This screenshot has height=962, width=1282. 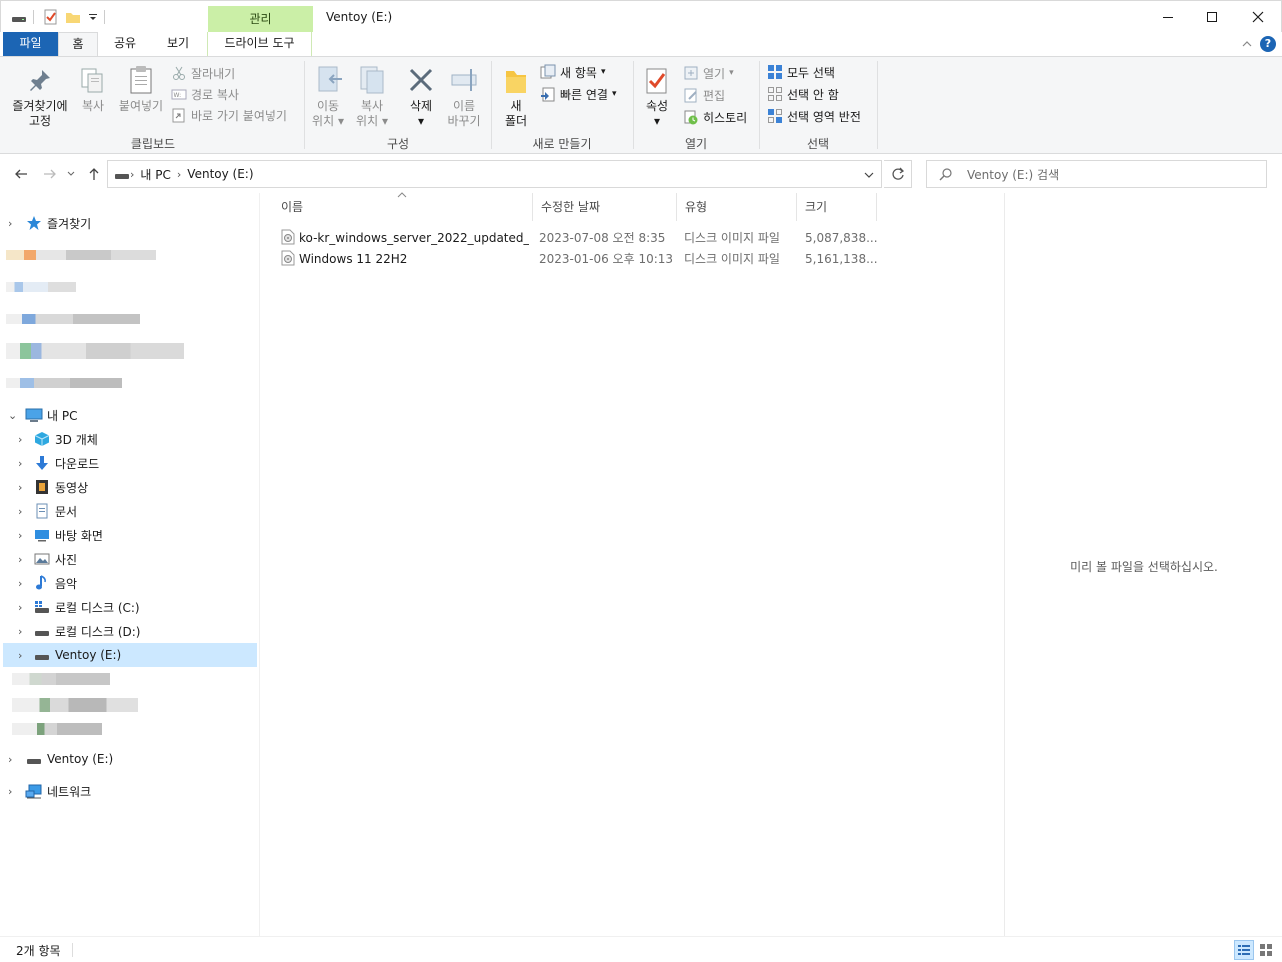 What do you see at coordinates (708, 73) in the screenshot?
I see `open-button: 열기 ▾` at bounding box center [708, 73].